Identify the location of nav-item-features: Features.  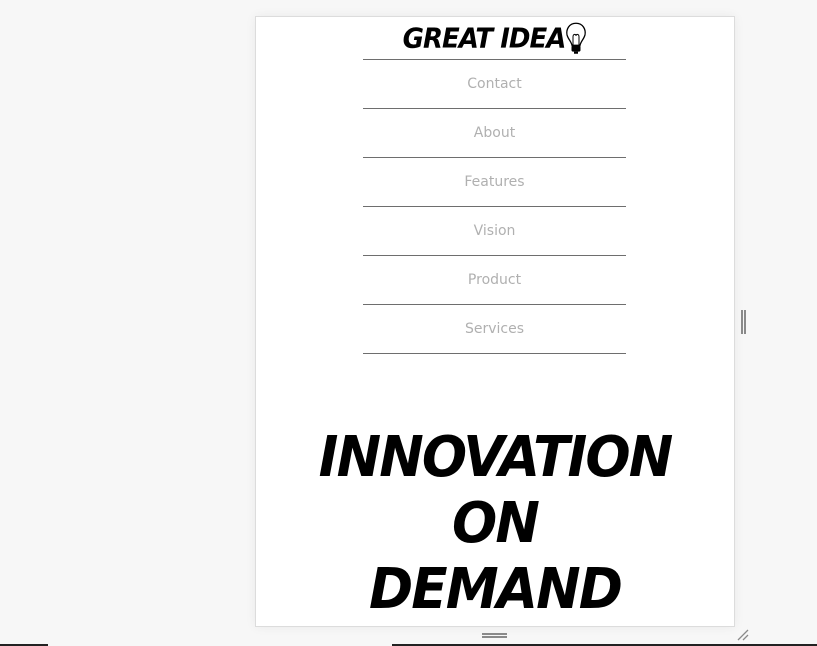
(494, 182).